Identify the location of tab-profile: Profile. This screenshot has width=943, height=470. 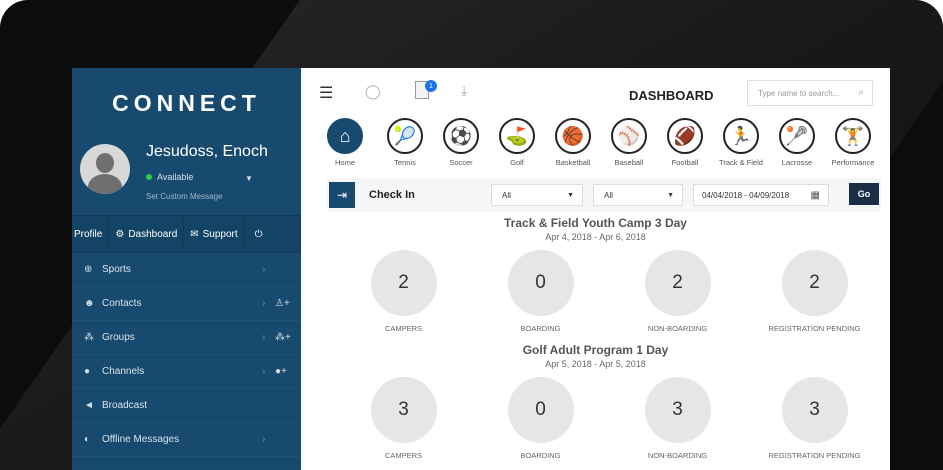
(91, 234).